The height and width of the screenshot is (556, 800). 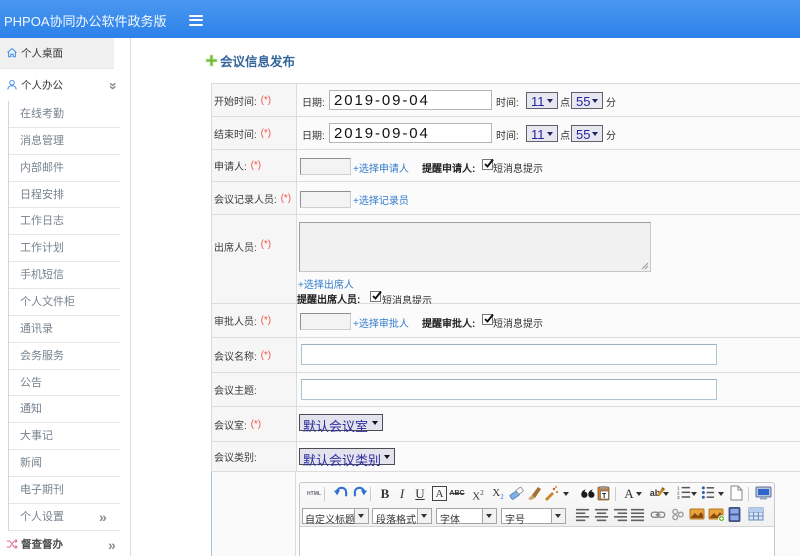 What do you see at coordinates (604, 496) in the screenshot?
I see `svg-text: T` at bounding box center [604, 496].